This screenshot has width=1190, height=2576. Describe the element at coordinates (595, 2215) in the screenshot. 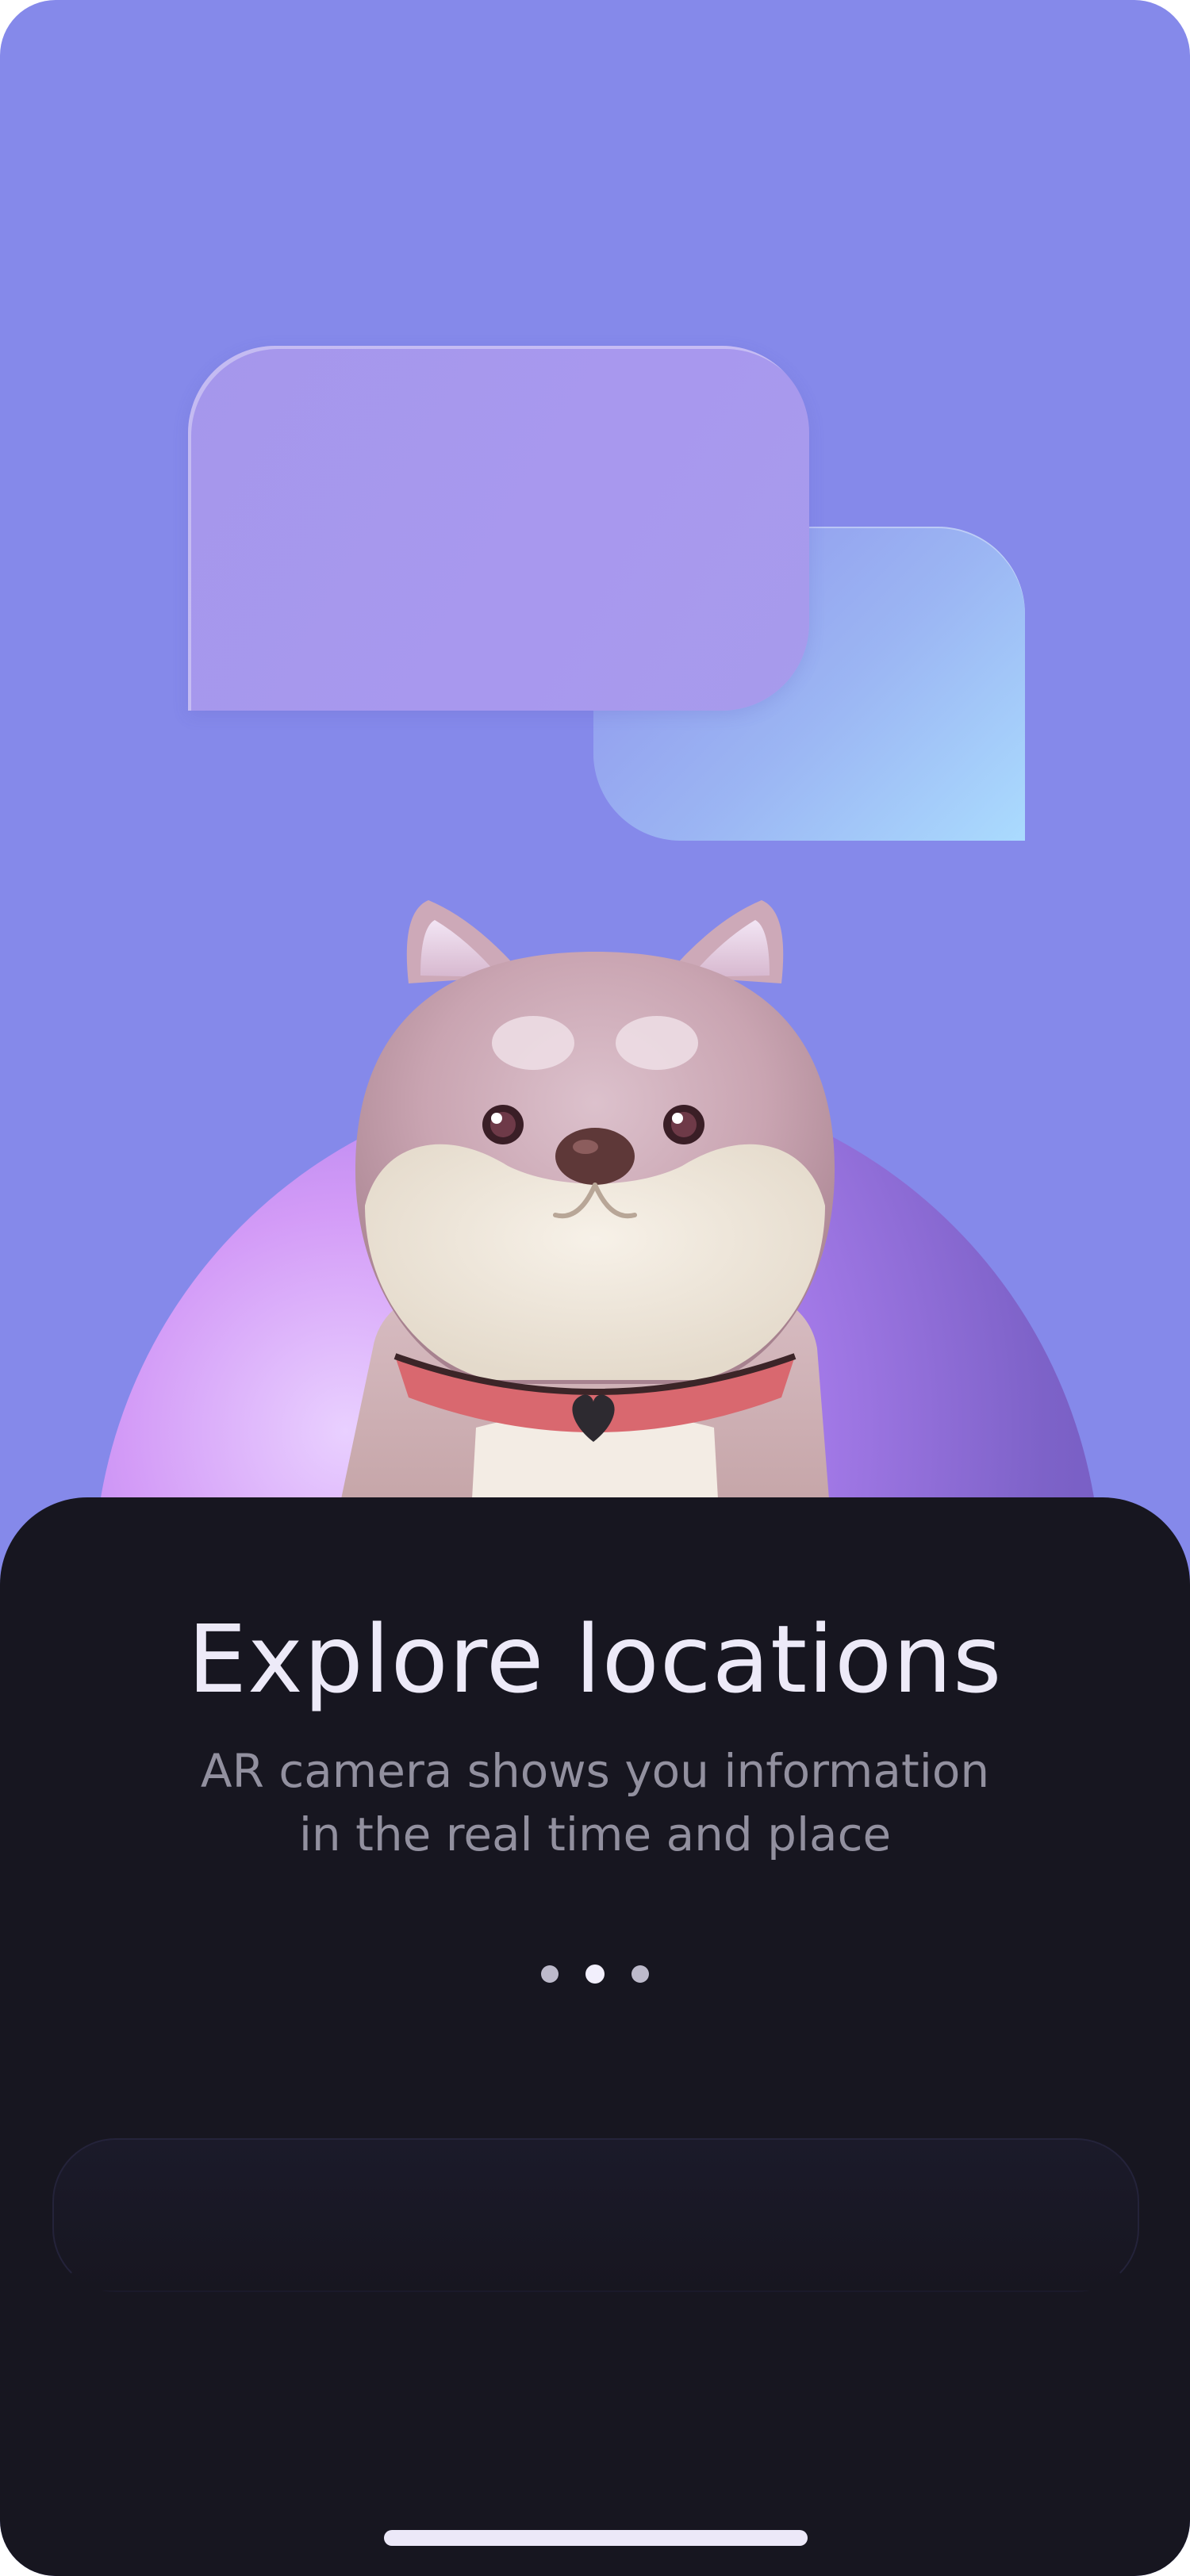

I see `continue-button` at that location.